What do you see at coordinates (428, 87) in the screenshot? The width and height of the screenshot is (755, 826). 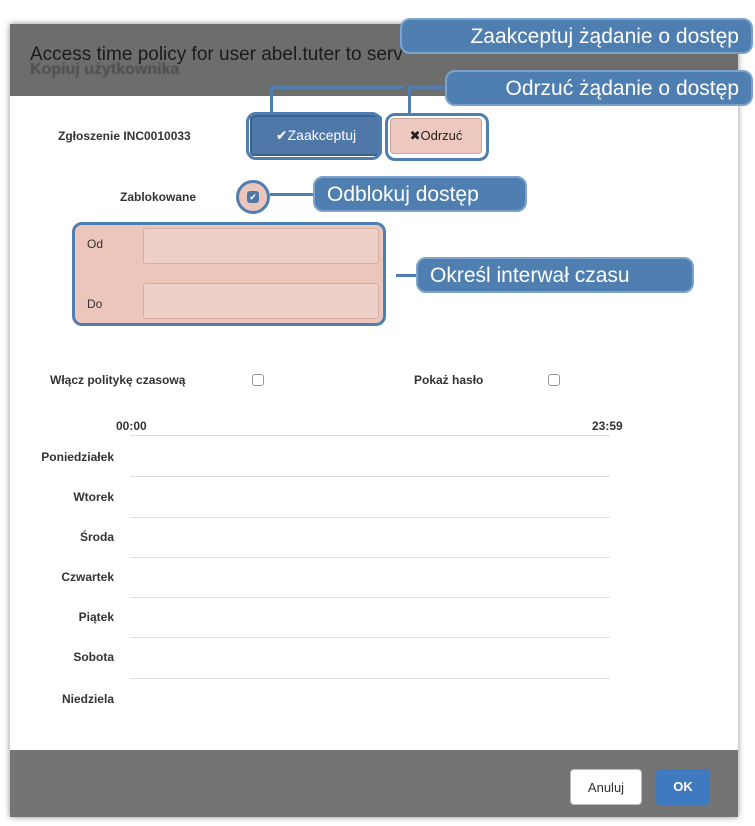 I see `reject-connector-horizontal` at bounding box center [428, 87].